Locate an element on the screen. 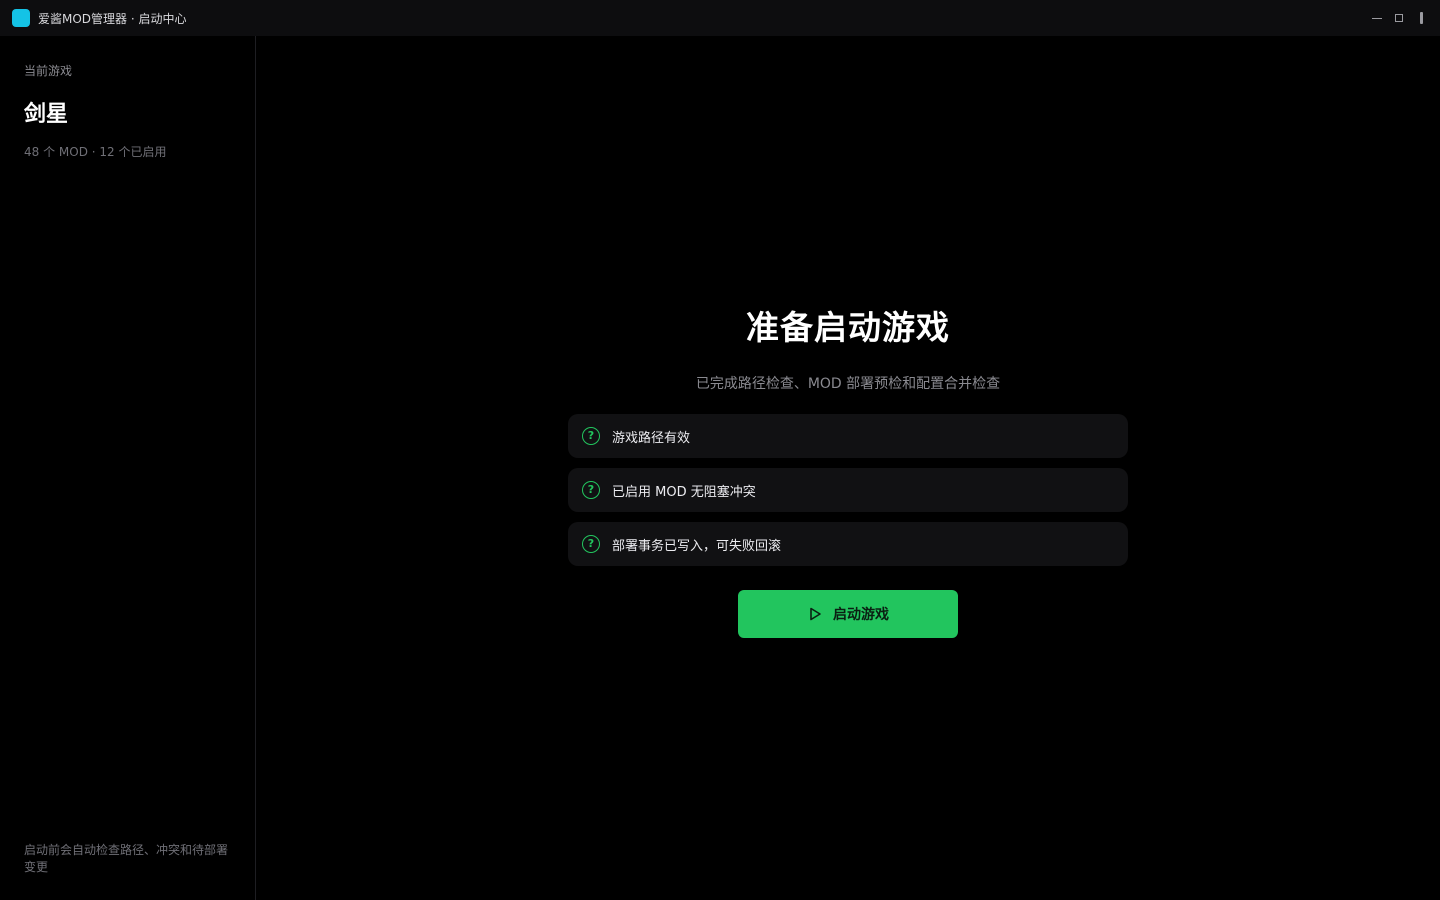  check-item-deploy-transaction: ? 部署事务已写入，可失败回滚 is located at coordinates (848, 544).